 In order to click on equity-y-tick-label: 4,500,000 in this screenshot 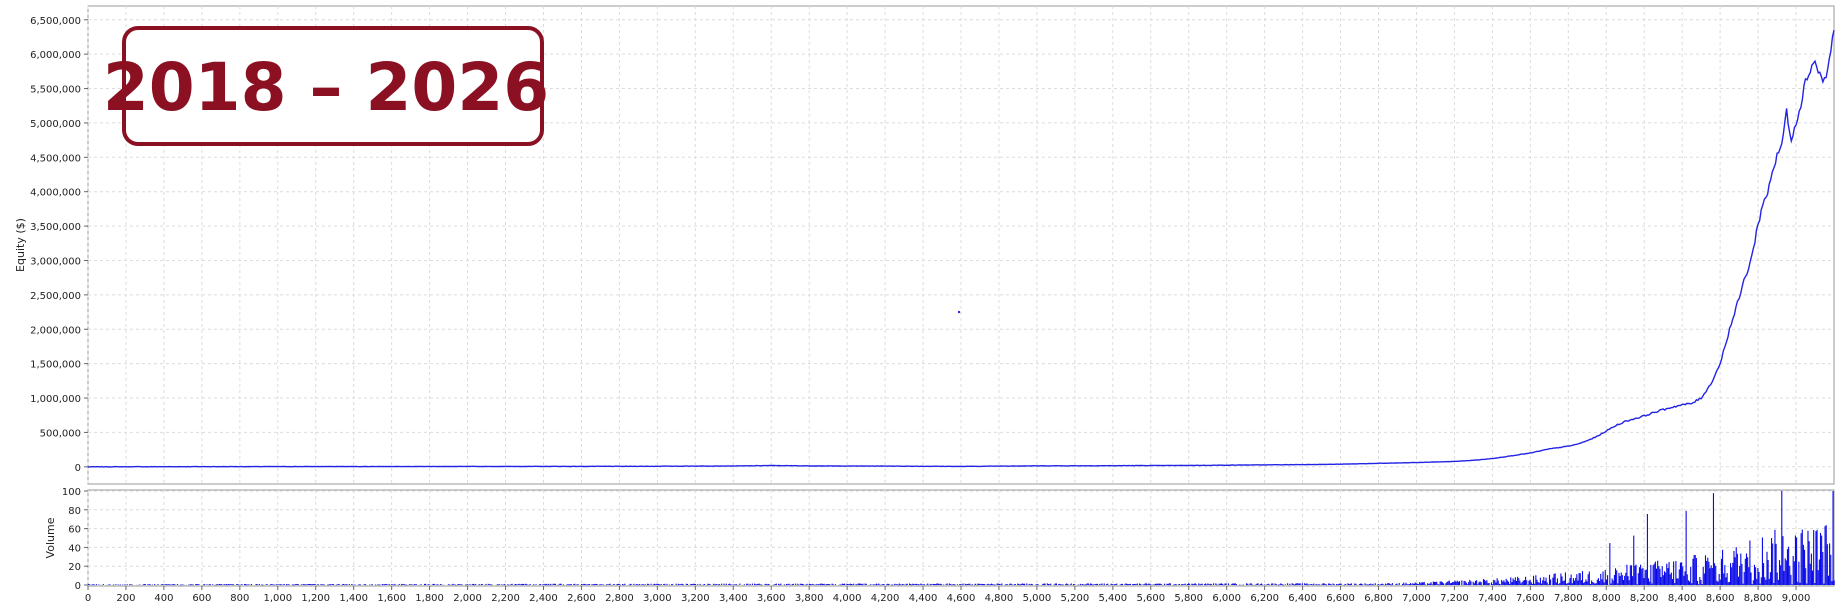, I will do `click(55, 158)`.